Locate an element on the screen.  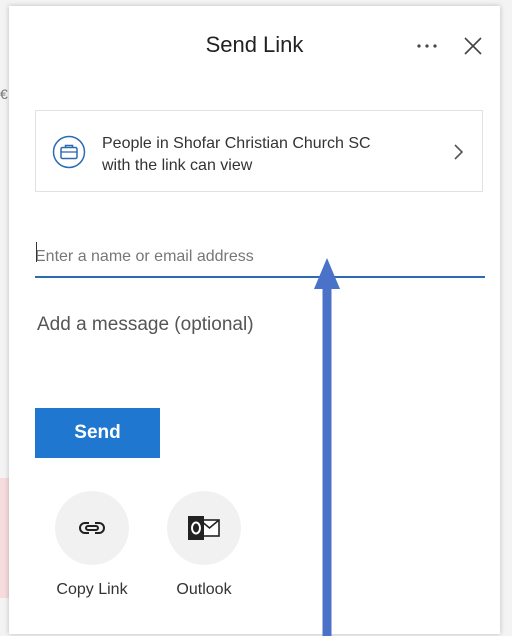
send-button: Send is located at coordinates (97, 433).